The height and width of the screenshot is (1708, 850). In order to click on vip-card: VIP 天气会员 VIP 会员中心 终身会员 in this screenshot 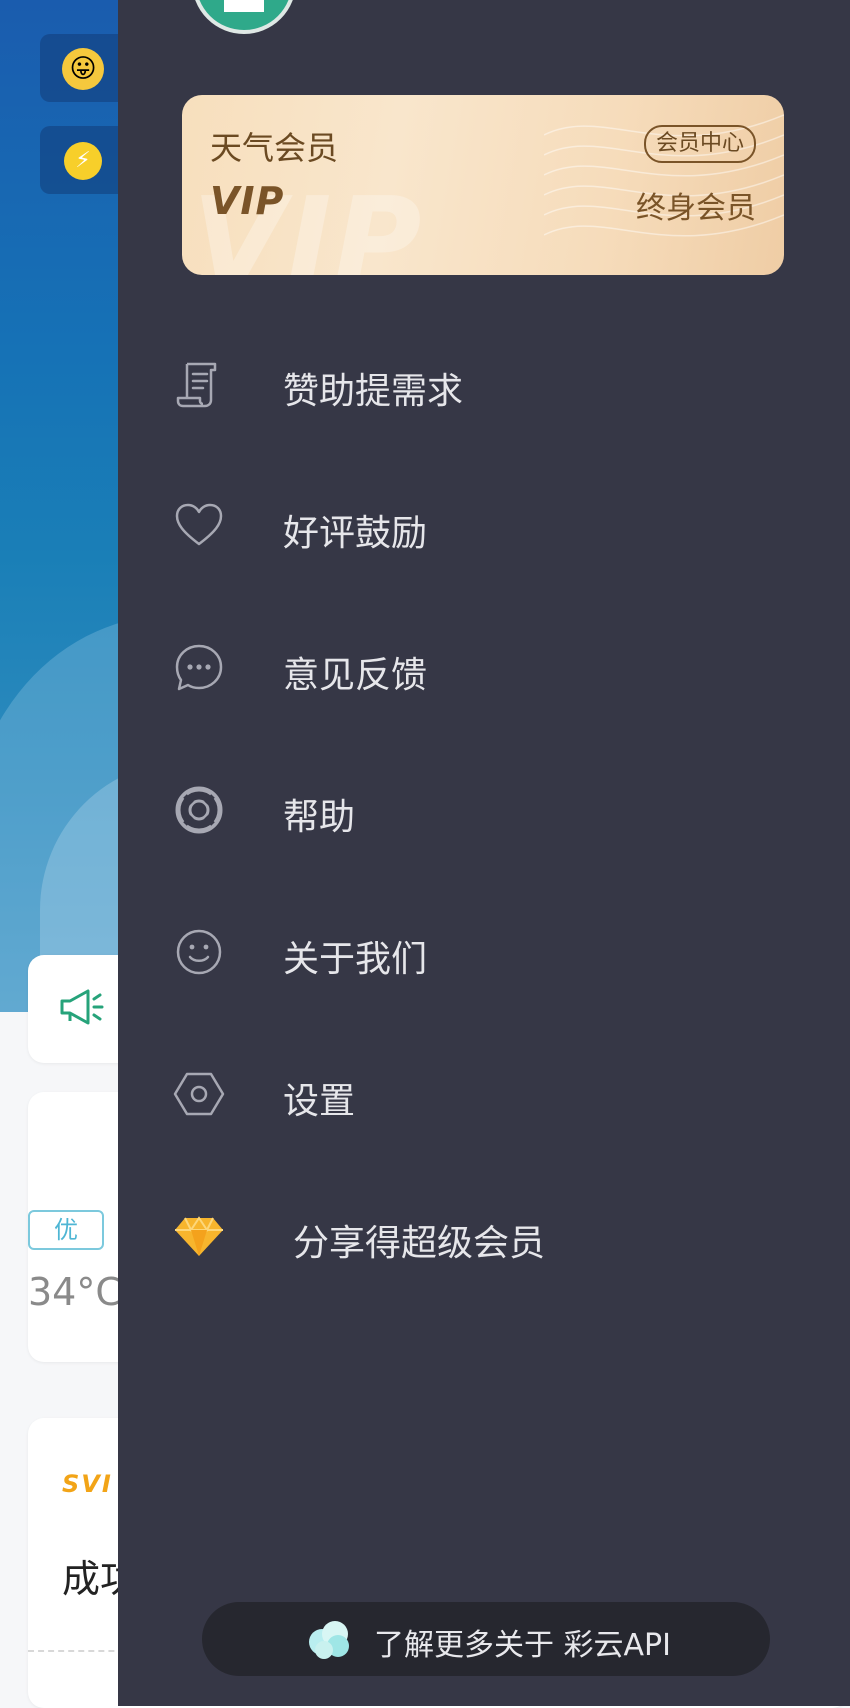, I will do `click(483, 185)`.